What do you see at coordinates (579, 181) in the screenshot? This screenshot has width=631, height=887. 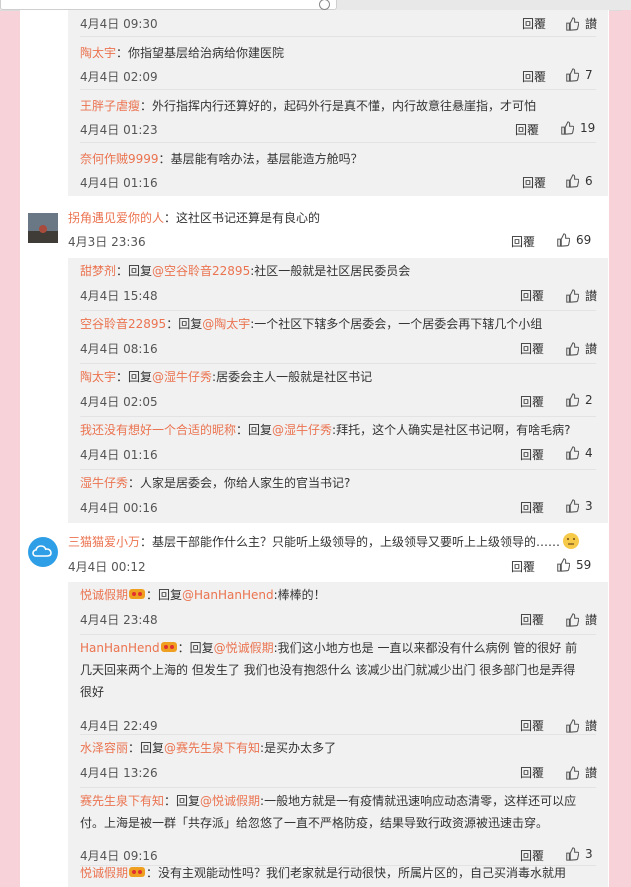 I see `like-button: 6` at bounding box center [579, 181].